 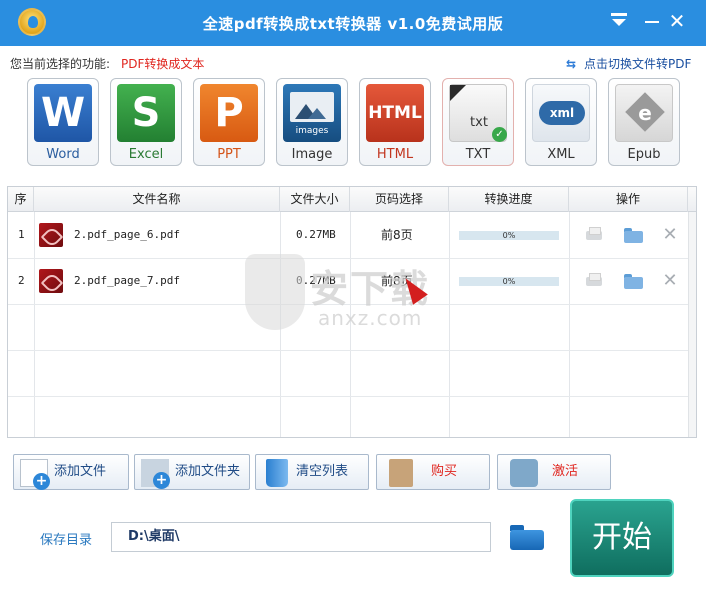 I want to click on ppt-icon: P, so click(x=229, y=113).